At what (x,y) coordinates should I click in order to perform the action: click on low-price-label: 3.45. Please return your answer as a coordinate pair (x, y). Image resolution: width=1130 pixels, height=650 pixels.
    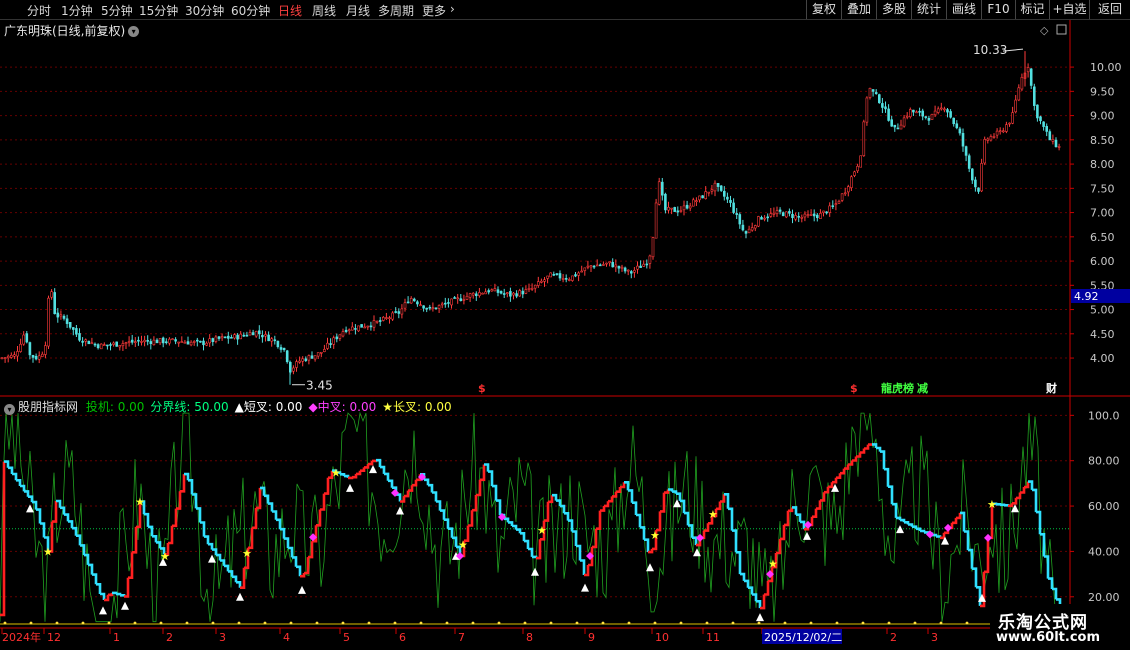
    Looking at the image, I should click on (319, 386).